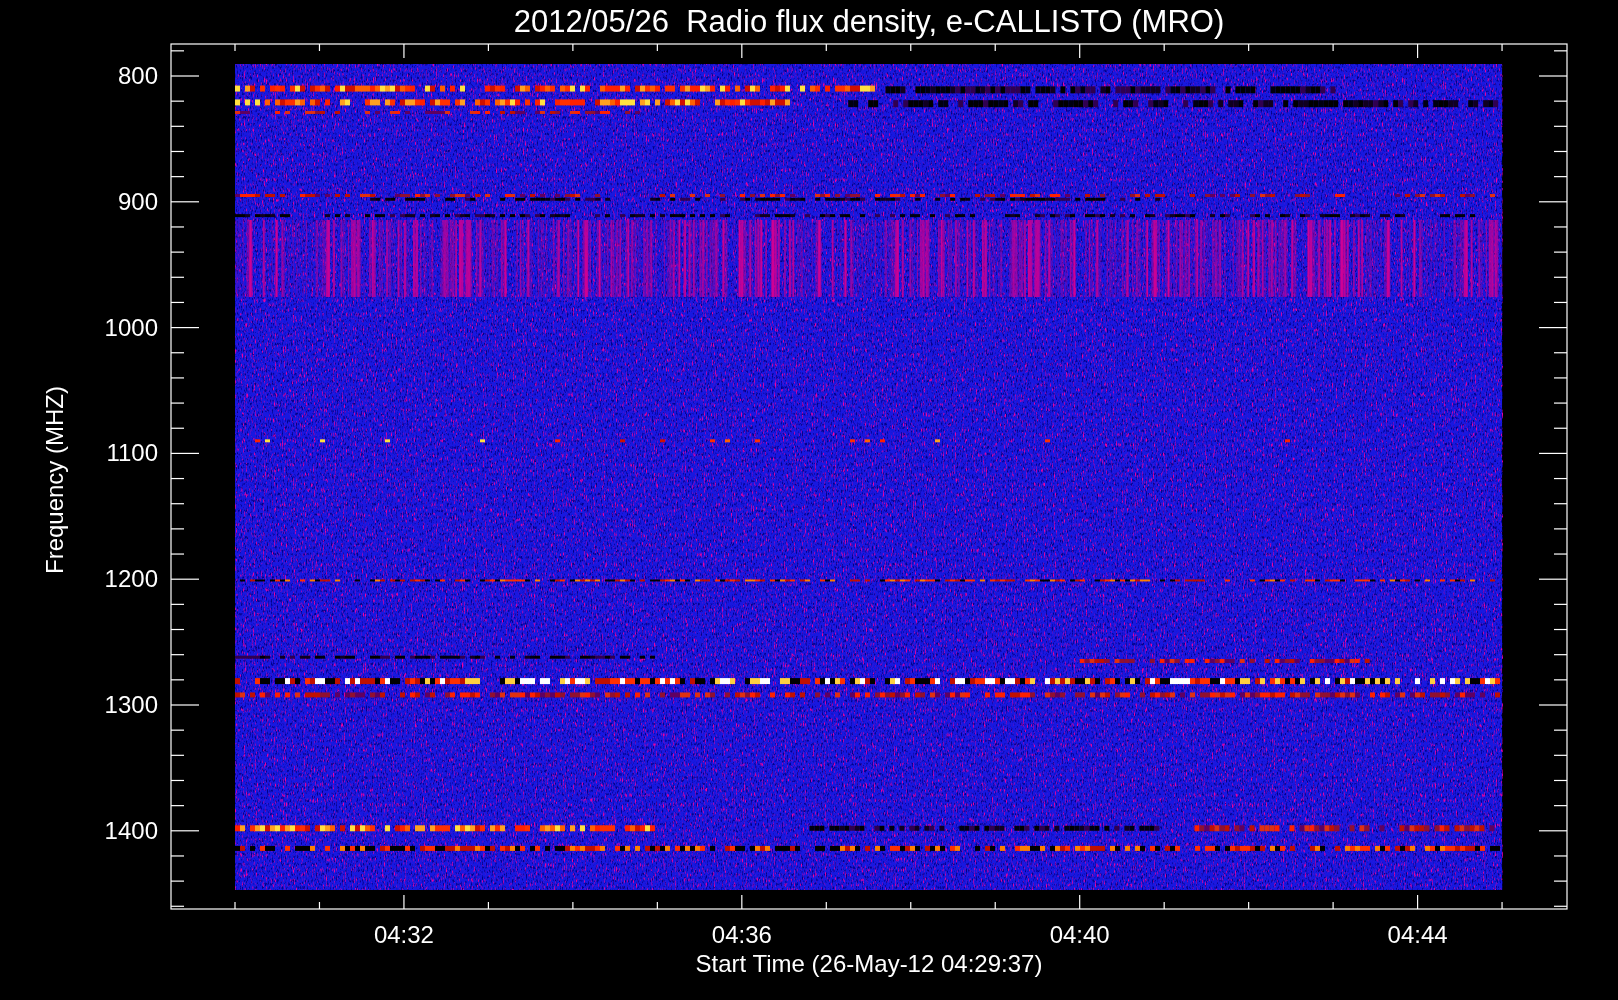  I want to click on plot-title: 2012/05/26 Radio flux density, e-CALLISTO (MRO), so click(869, 21).